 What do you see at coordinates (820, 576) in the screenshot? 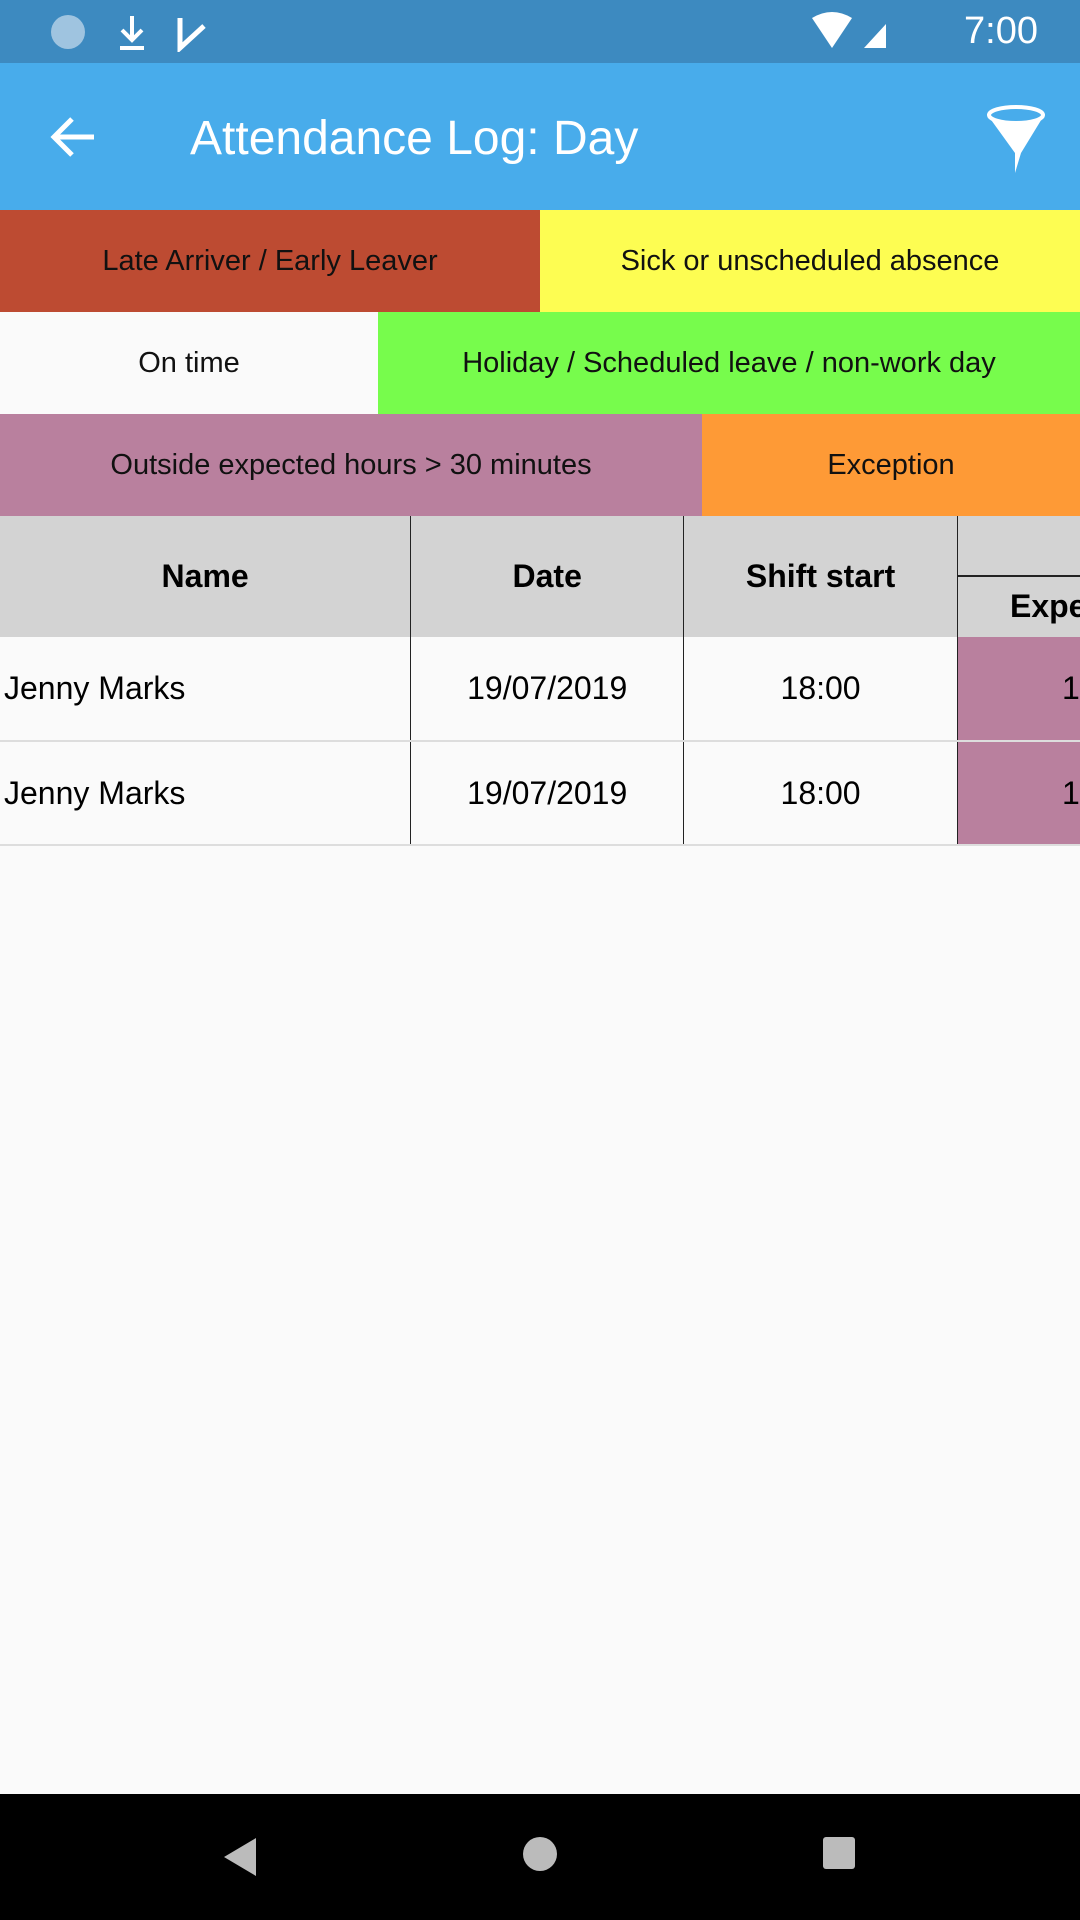
I see `header-shift-start: Shift start` at bounding box center [820, 576].